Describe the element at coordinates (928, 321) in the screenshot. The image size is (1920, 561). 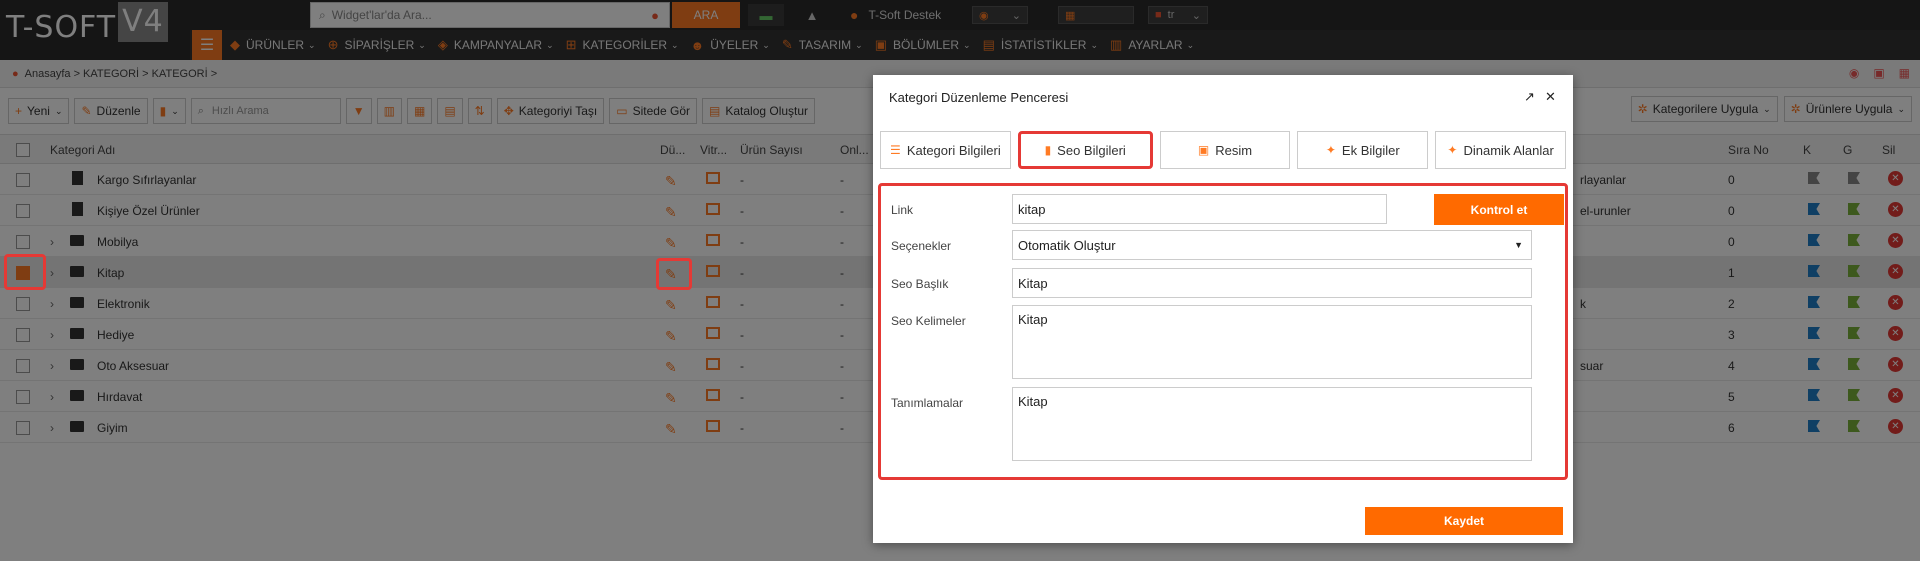
I see `seo-keywords-label: Seo Kelimeler` at that location.